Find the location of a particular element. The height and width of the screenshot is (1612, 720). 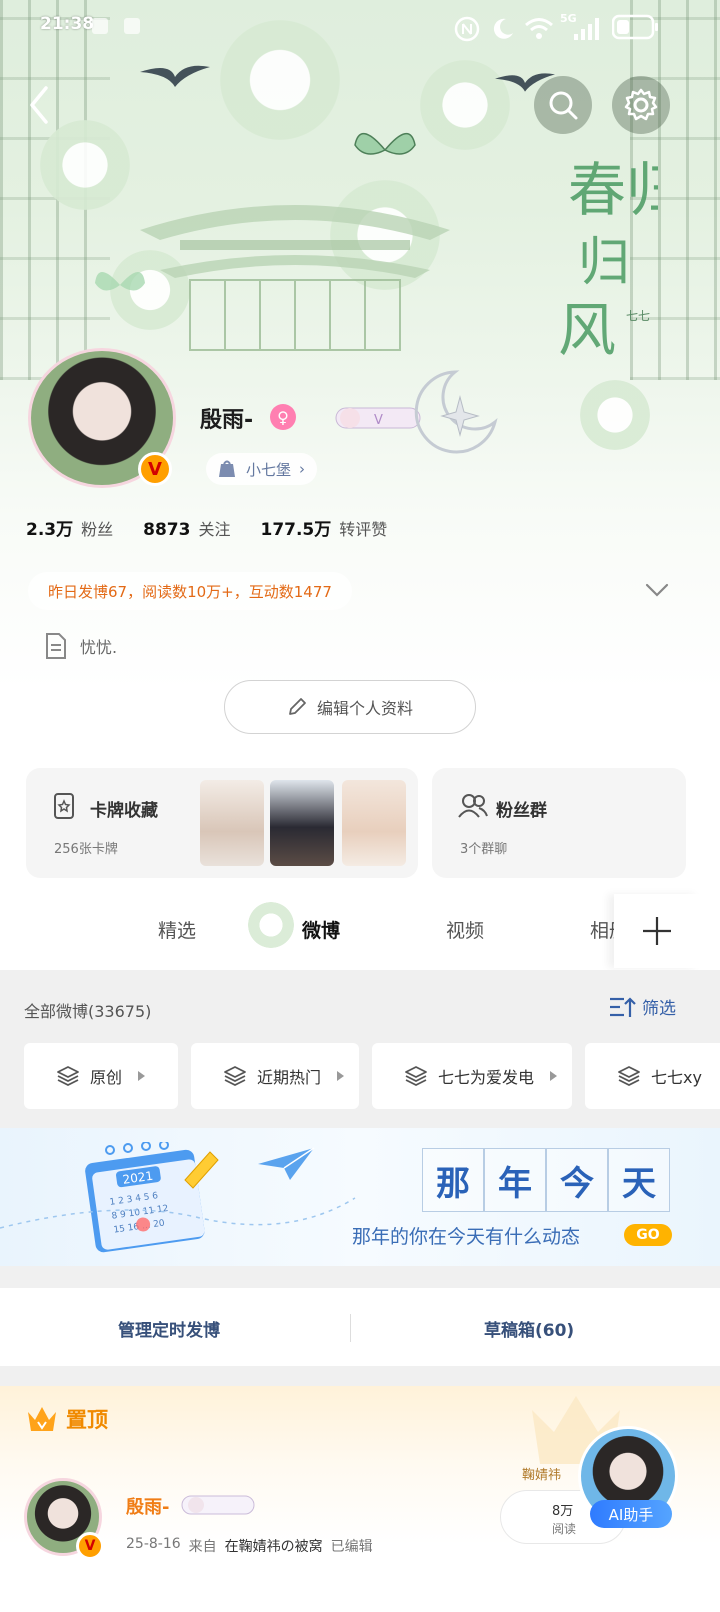

card-collection: 卡牌收藏 256张卡牌 is located at coordinates (222, 823).